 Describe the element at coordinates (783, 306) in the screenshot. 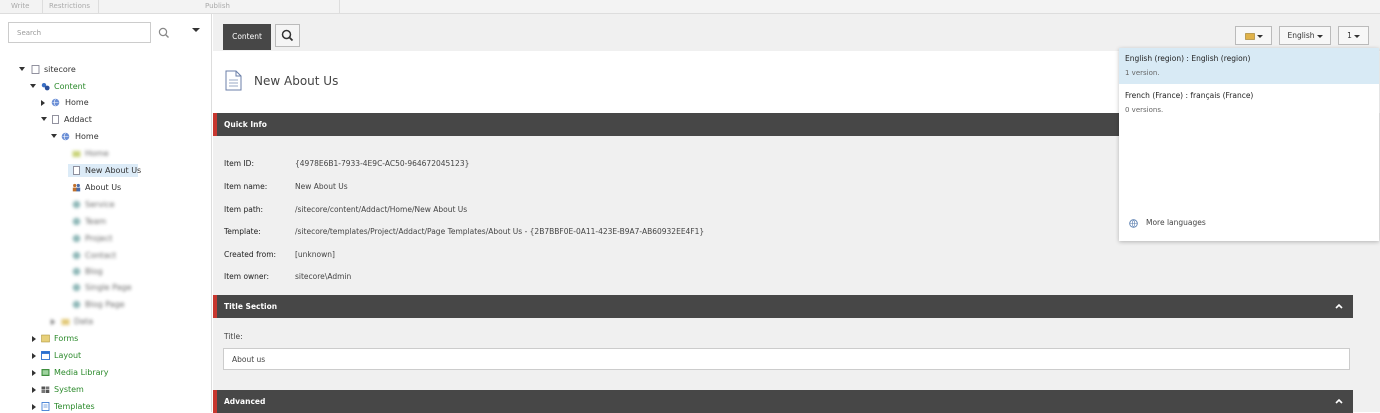

I see `section-title-section: Title Section` at that location.